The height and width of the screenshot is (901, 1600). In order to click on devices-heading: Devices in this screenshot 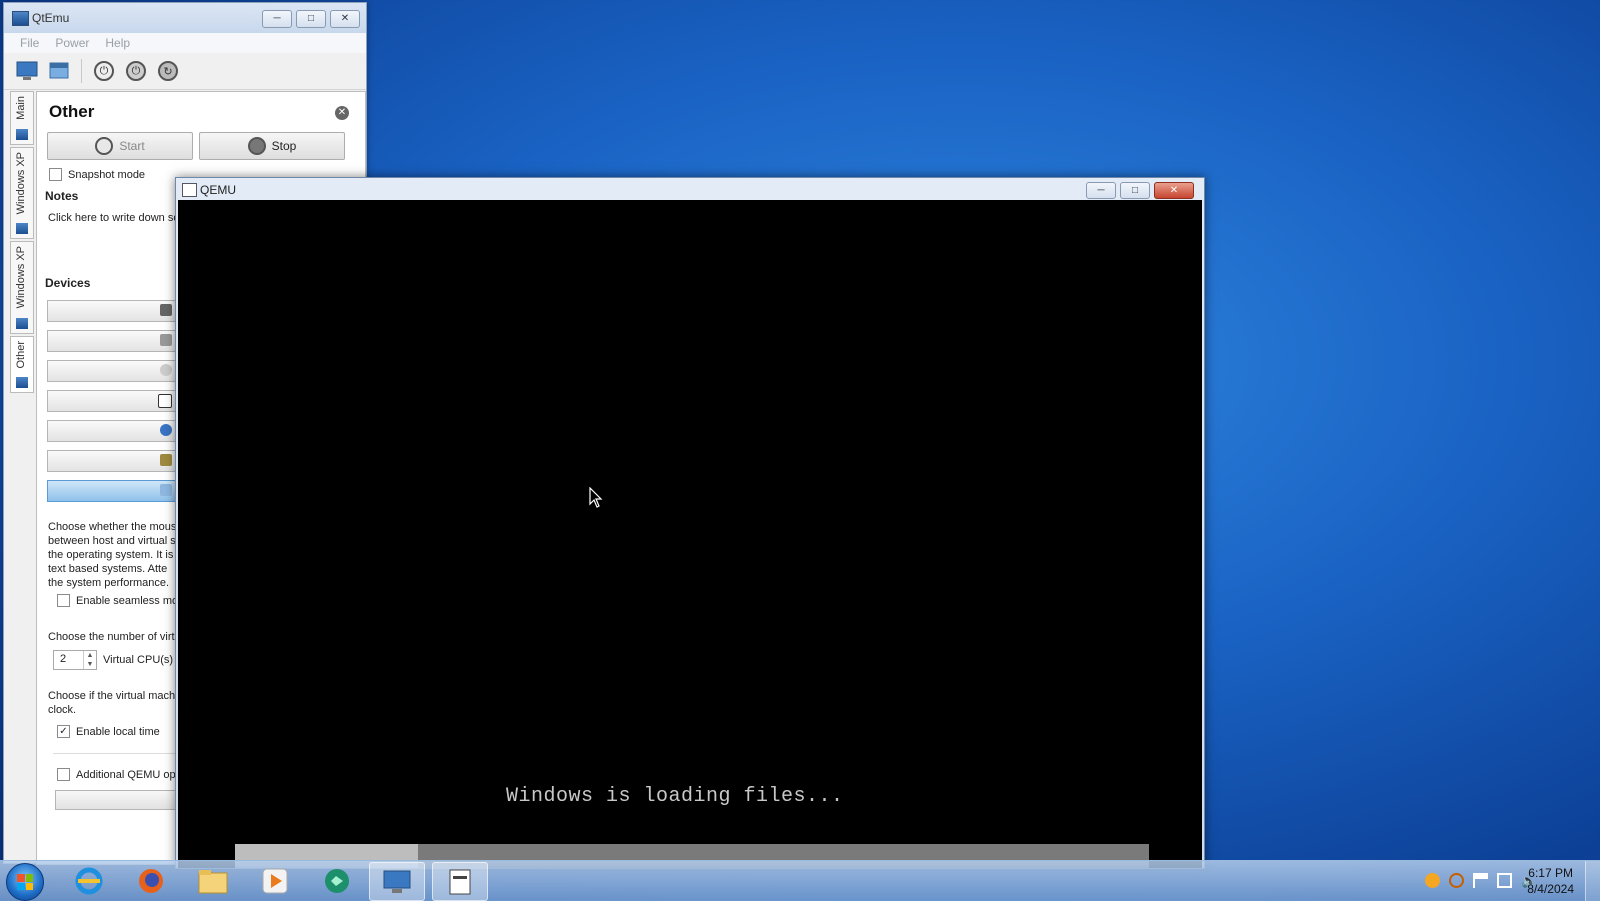, I will do `click(68, 283)`.